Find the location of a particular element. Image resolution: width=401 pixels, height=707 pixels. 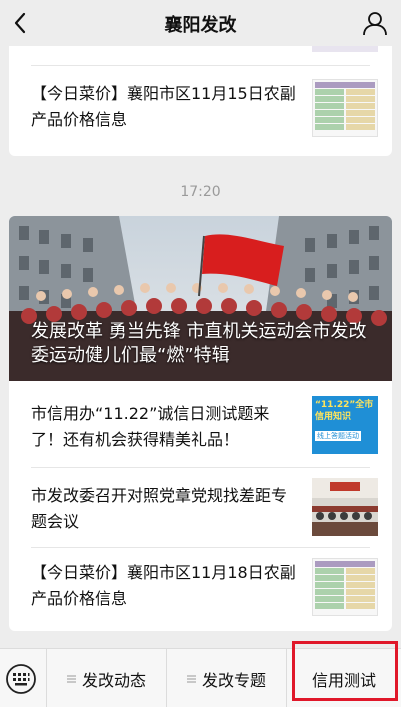

tab-label: 发改动态 is located at coordinates (113, 680).